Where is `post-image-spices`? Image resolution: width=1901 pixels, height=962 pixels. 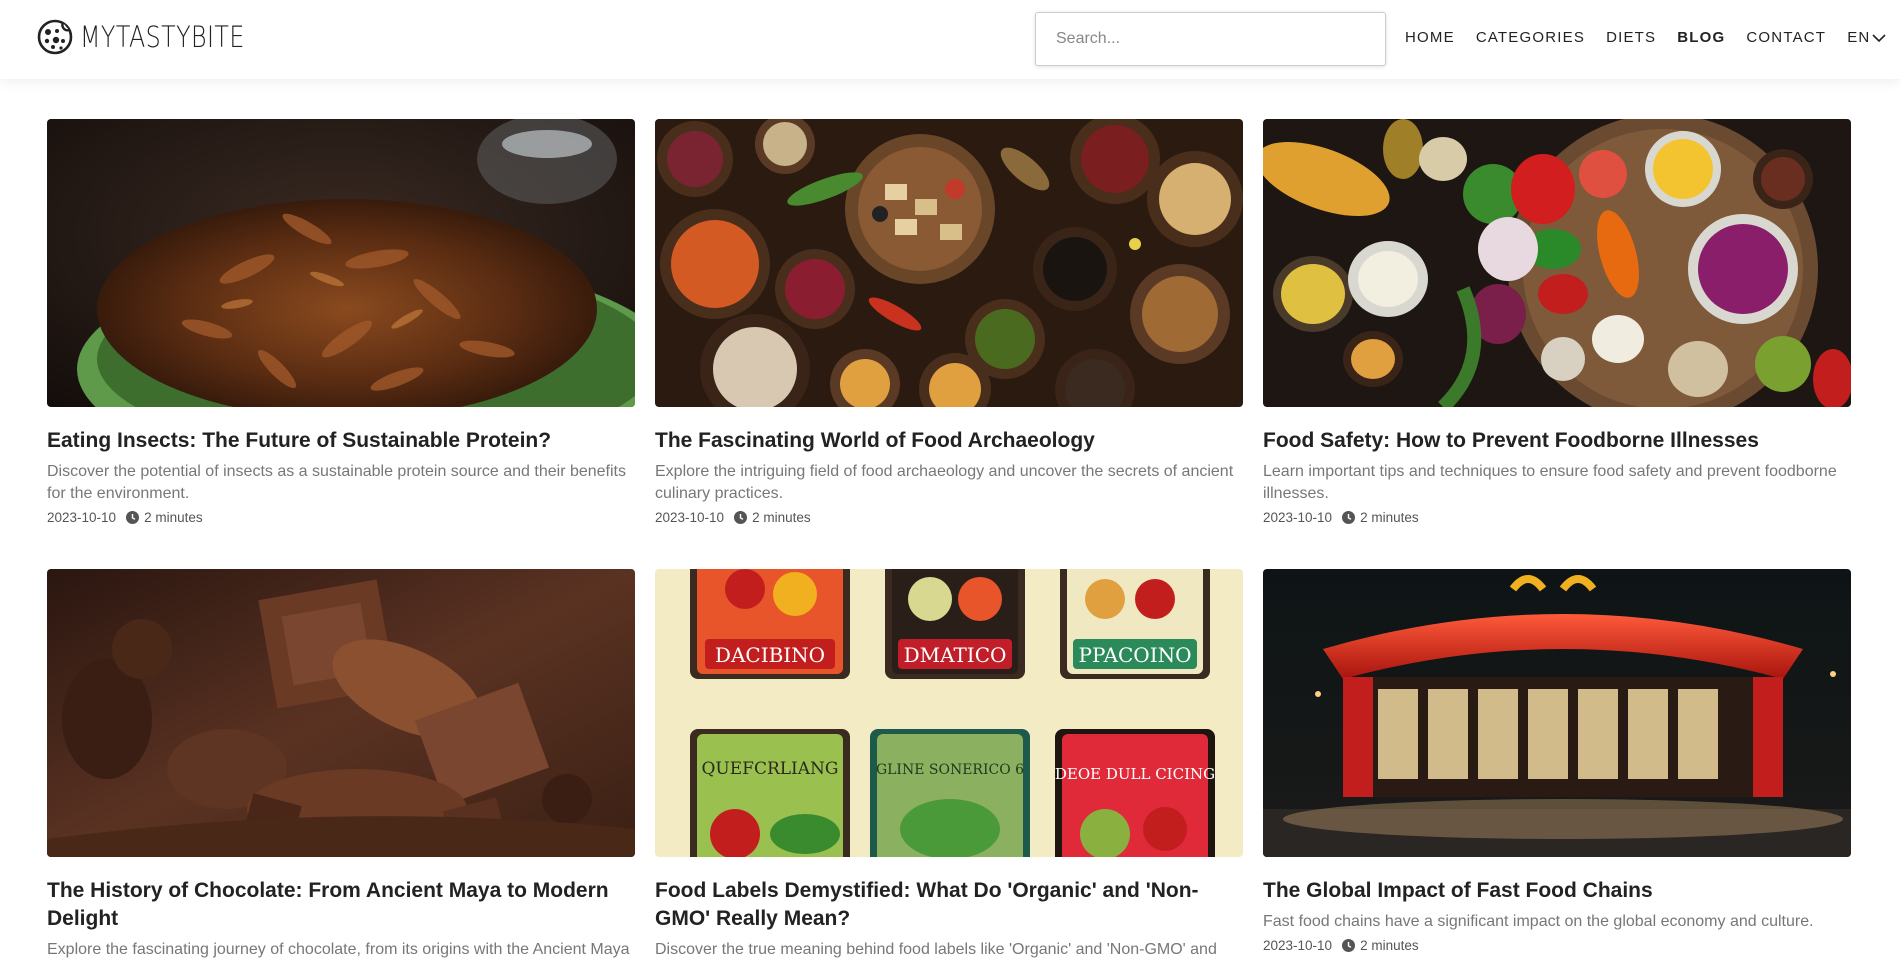
post-image-spices is located at coordinates (949, 263).